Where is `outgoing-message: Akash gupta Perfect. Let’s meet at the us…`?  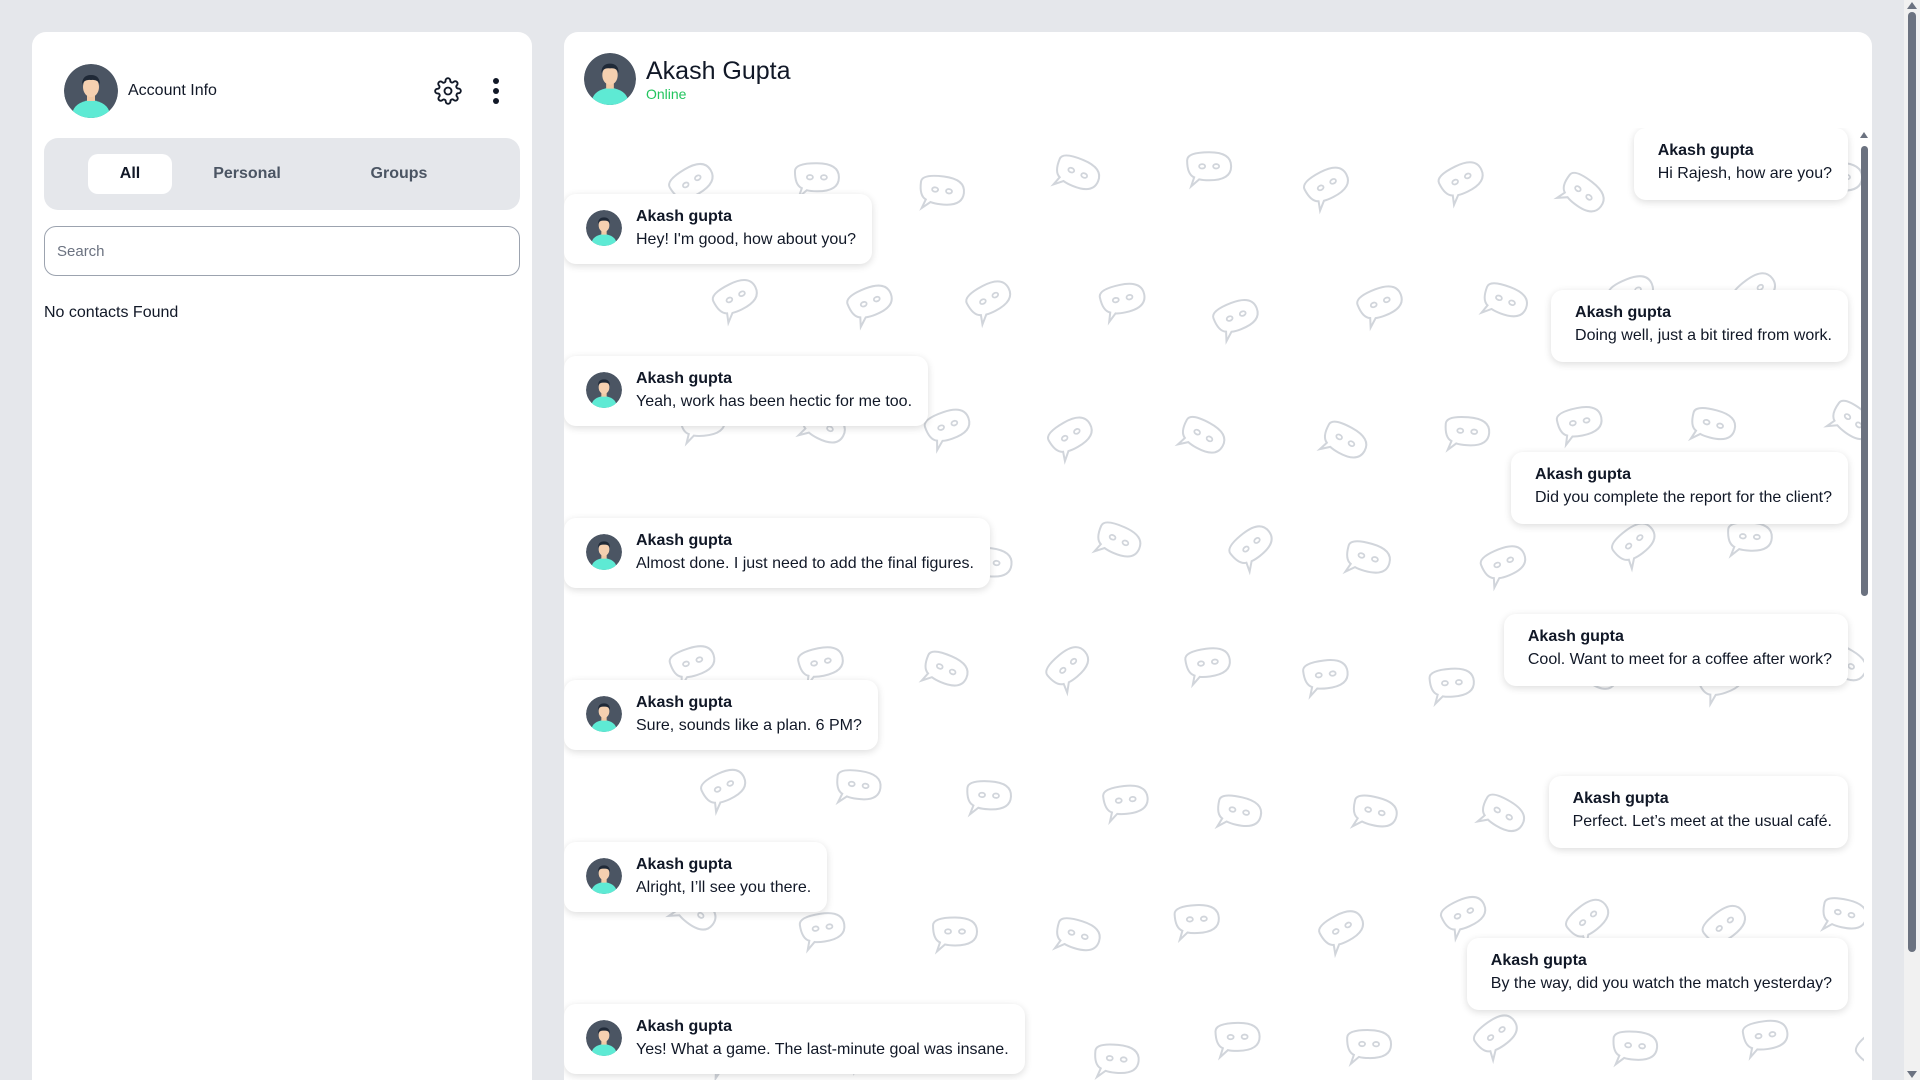 outgoing-message: Akash gupta Perfect. Let’s meet at the us… is located at coordinates (1698, 812).